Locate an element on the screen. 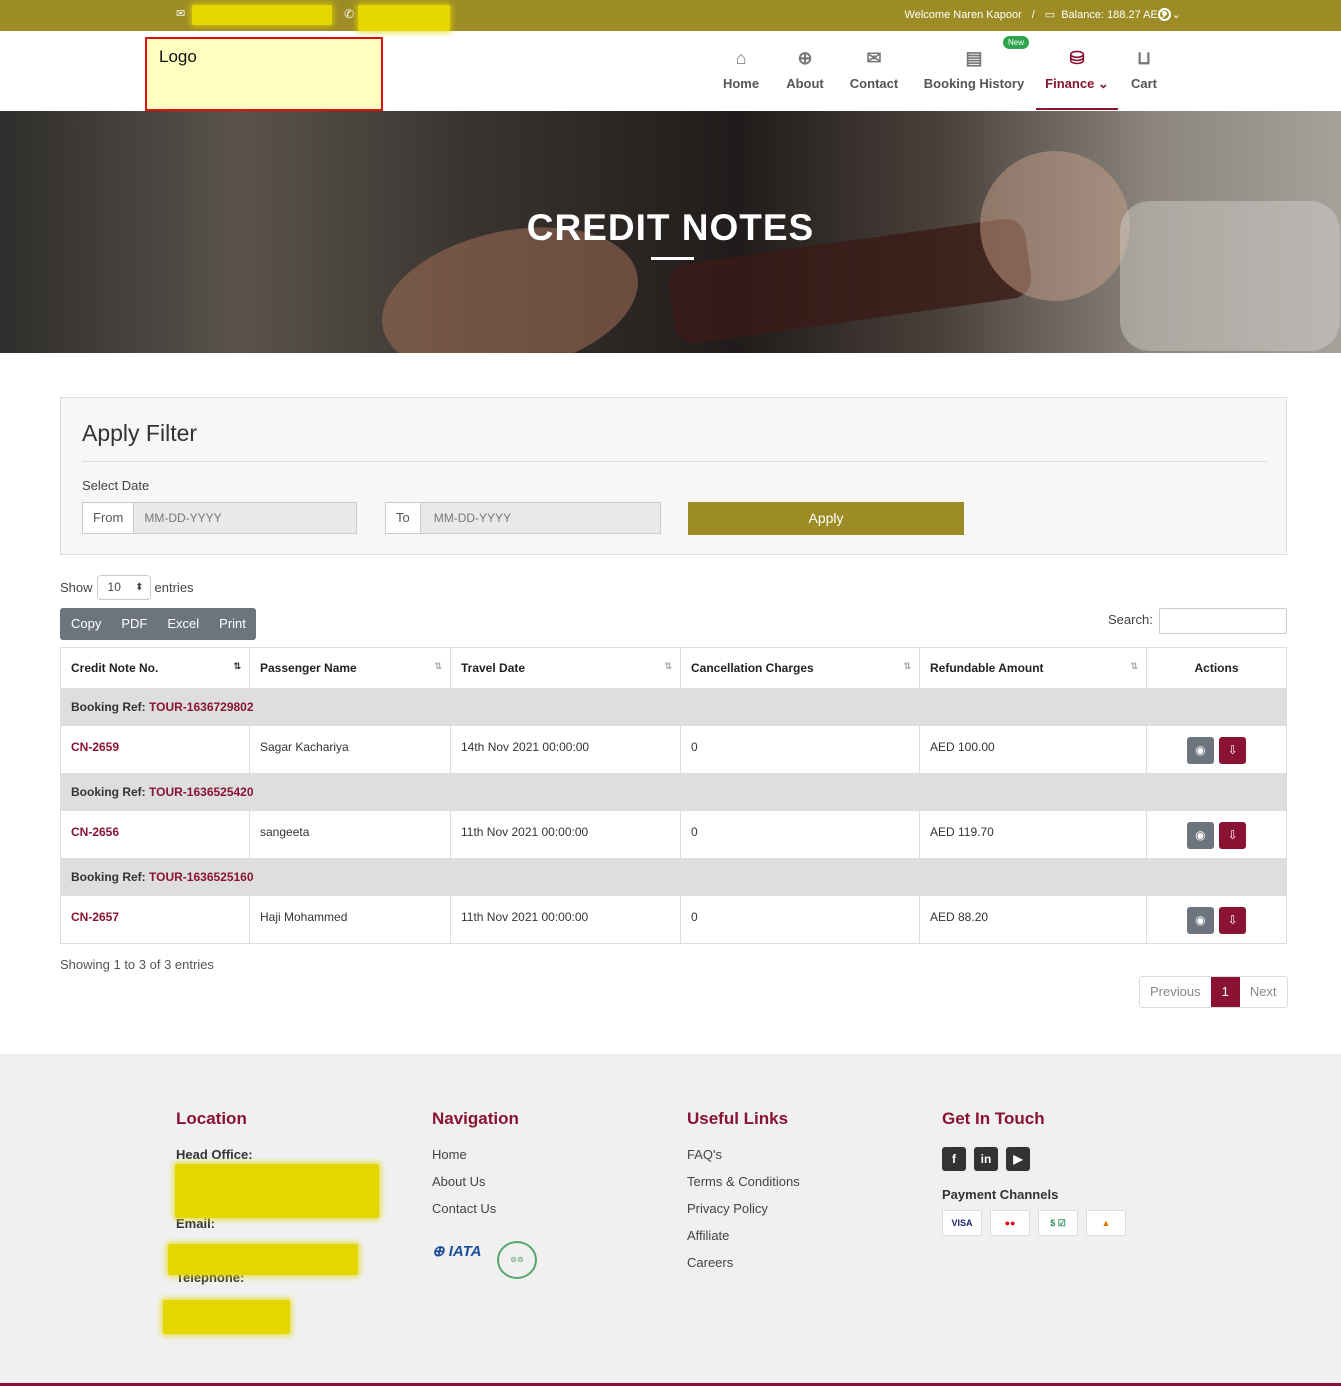 This screenshot has height=1386, width=1341. linkedin-icon: in is located at coordinates (986, 1159).